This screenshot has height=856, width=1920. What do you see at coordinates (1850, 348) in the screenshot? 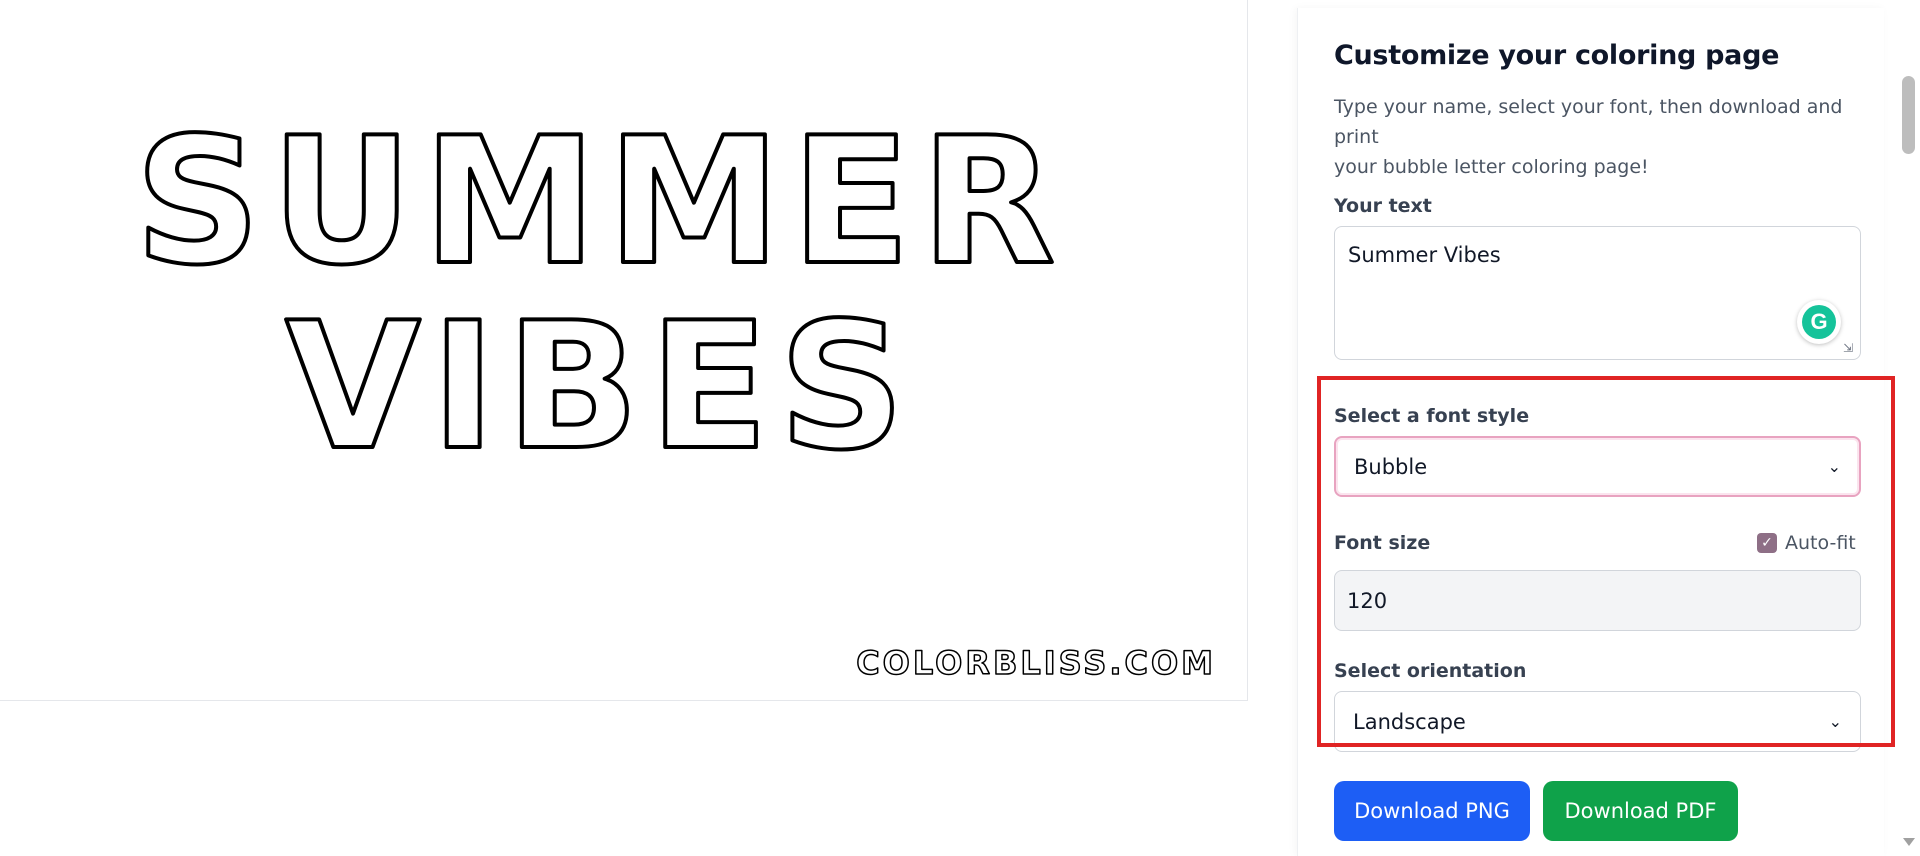
I see `resize-grip-icon: ⇲` at bounding box center [1850, 348].